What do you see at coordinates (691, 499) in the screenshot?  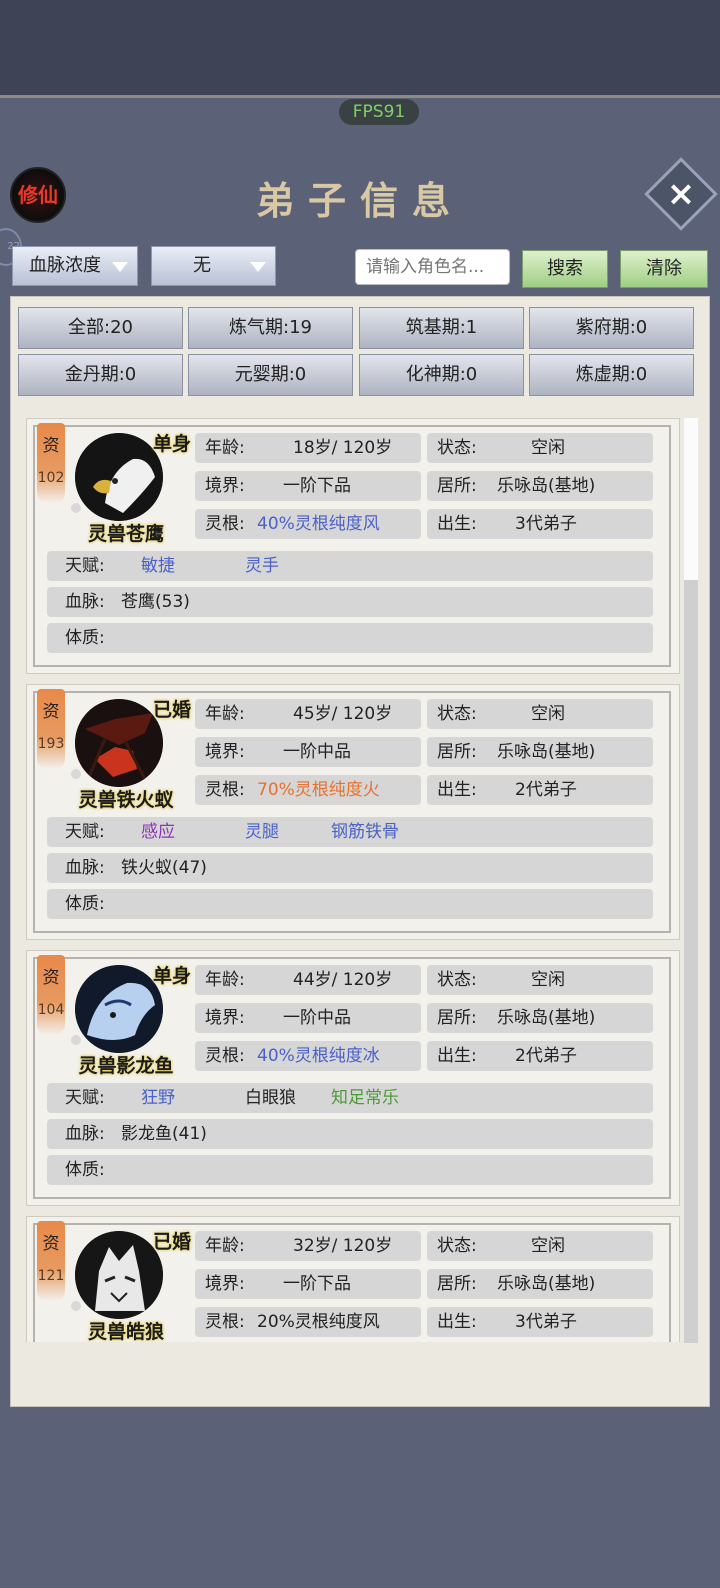 I see `scrollbar-thumb` at bounding box center [691, 499].